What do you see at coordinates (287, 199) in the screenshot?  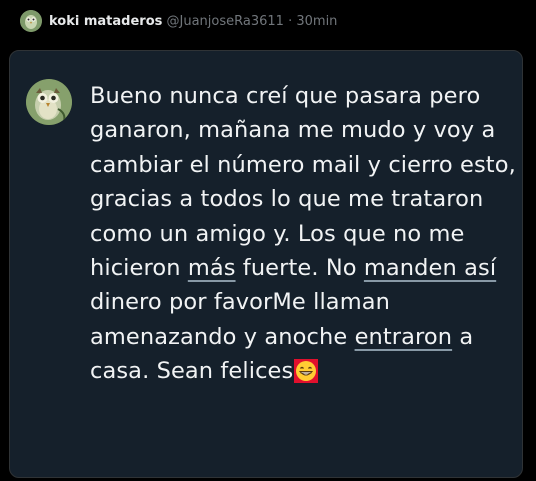 I see `text-segment: gracias a todos lo que me trataron` at bounding box center [287, 199].